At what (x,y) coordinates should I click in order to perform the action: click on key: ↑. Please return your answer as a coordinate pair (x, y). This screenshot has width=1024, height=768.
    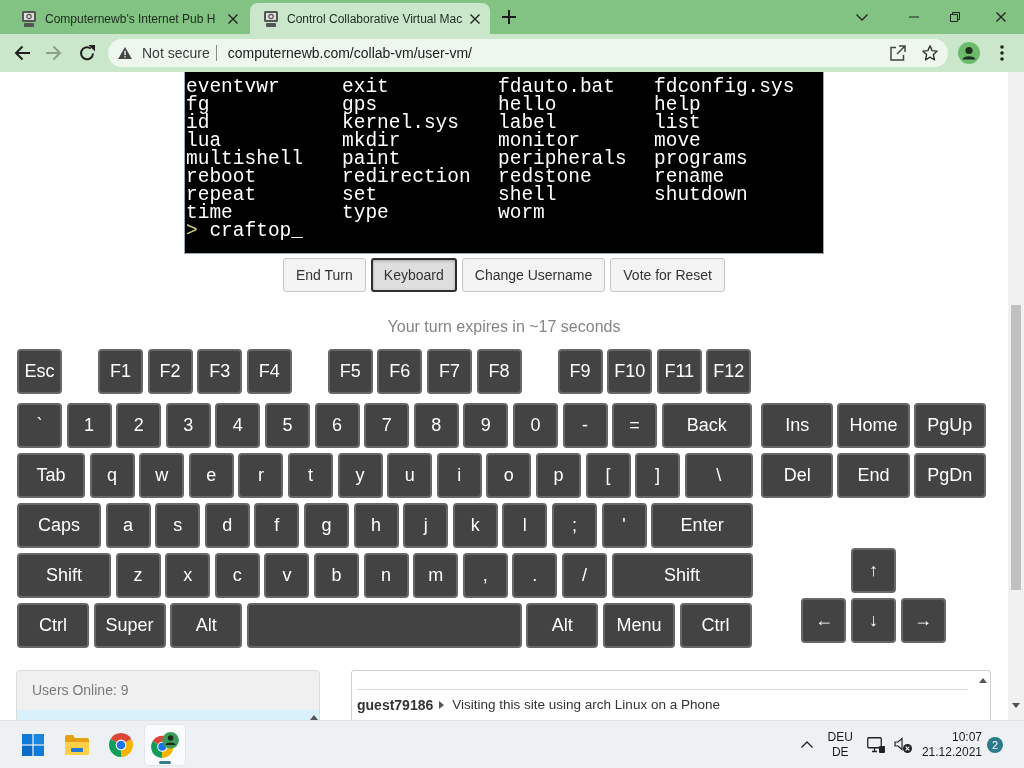
    Looking at the image, I should click on (873, 570).